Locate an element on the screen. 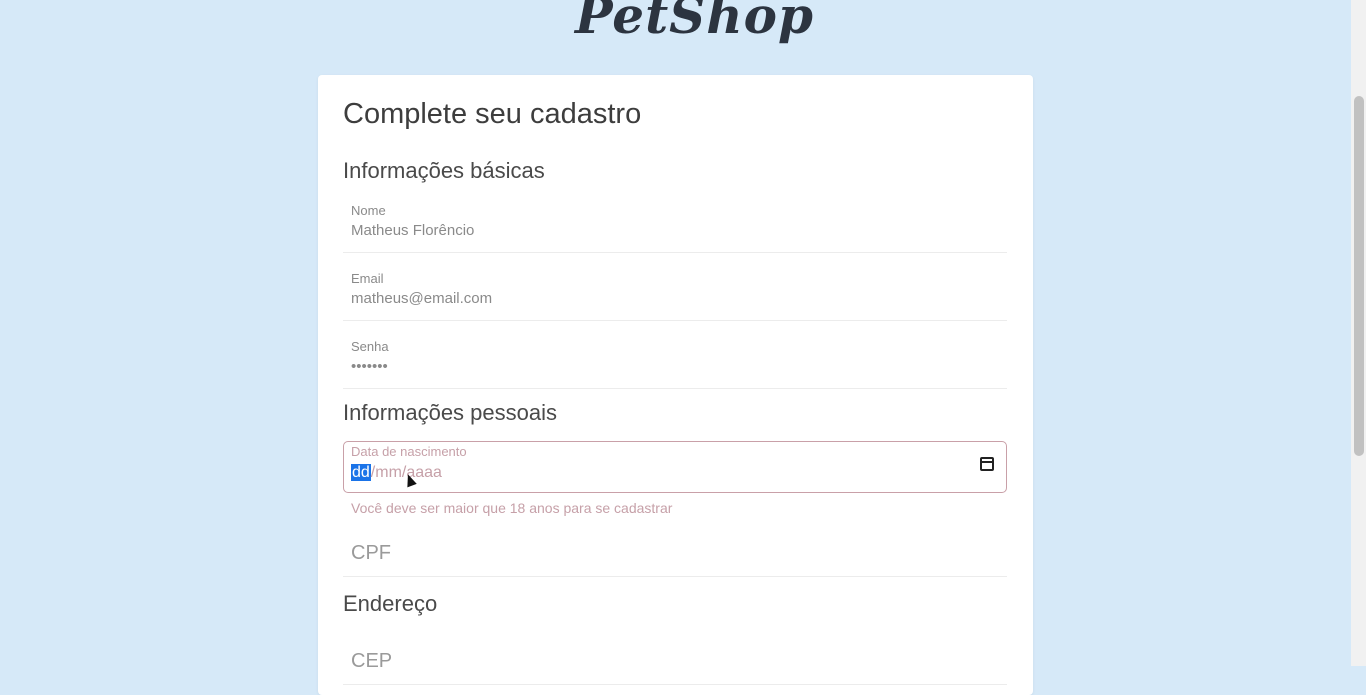 The image size is (1366, 695). cep-input: CEP is located at coordinates (371, 661).